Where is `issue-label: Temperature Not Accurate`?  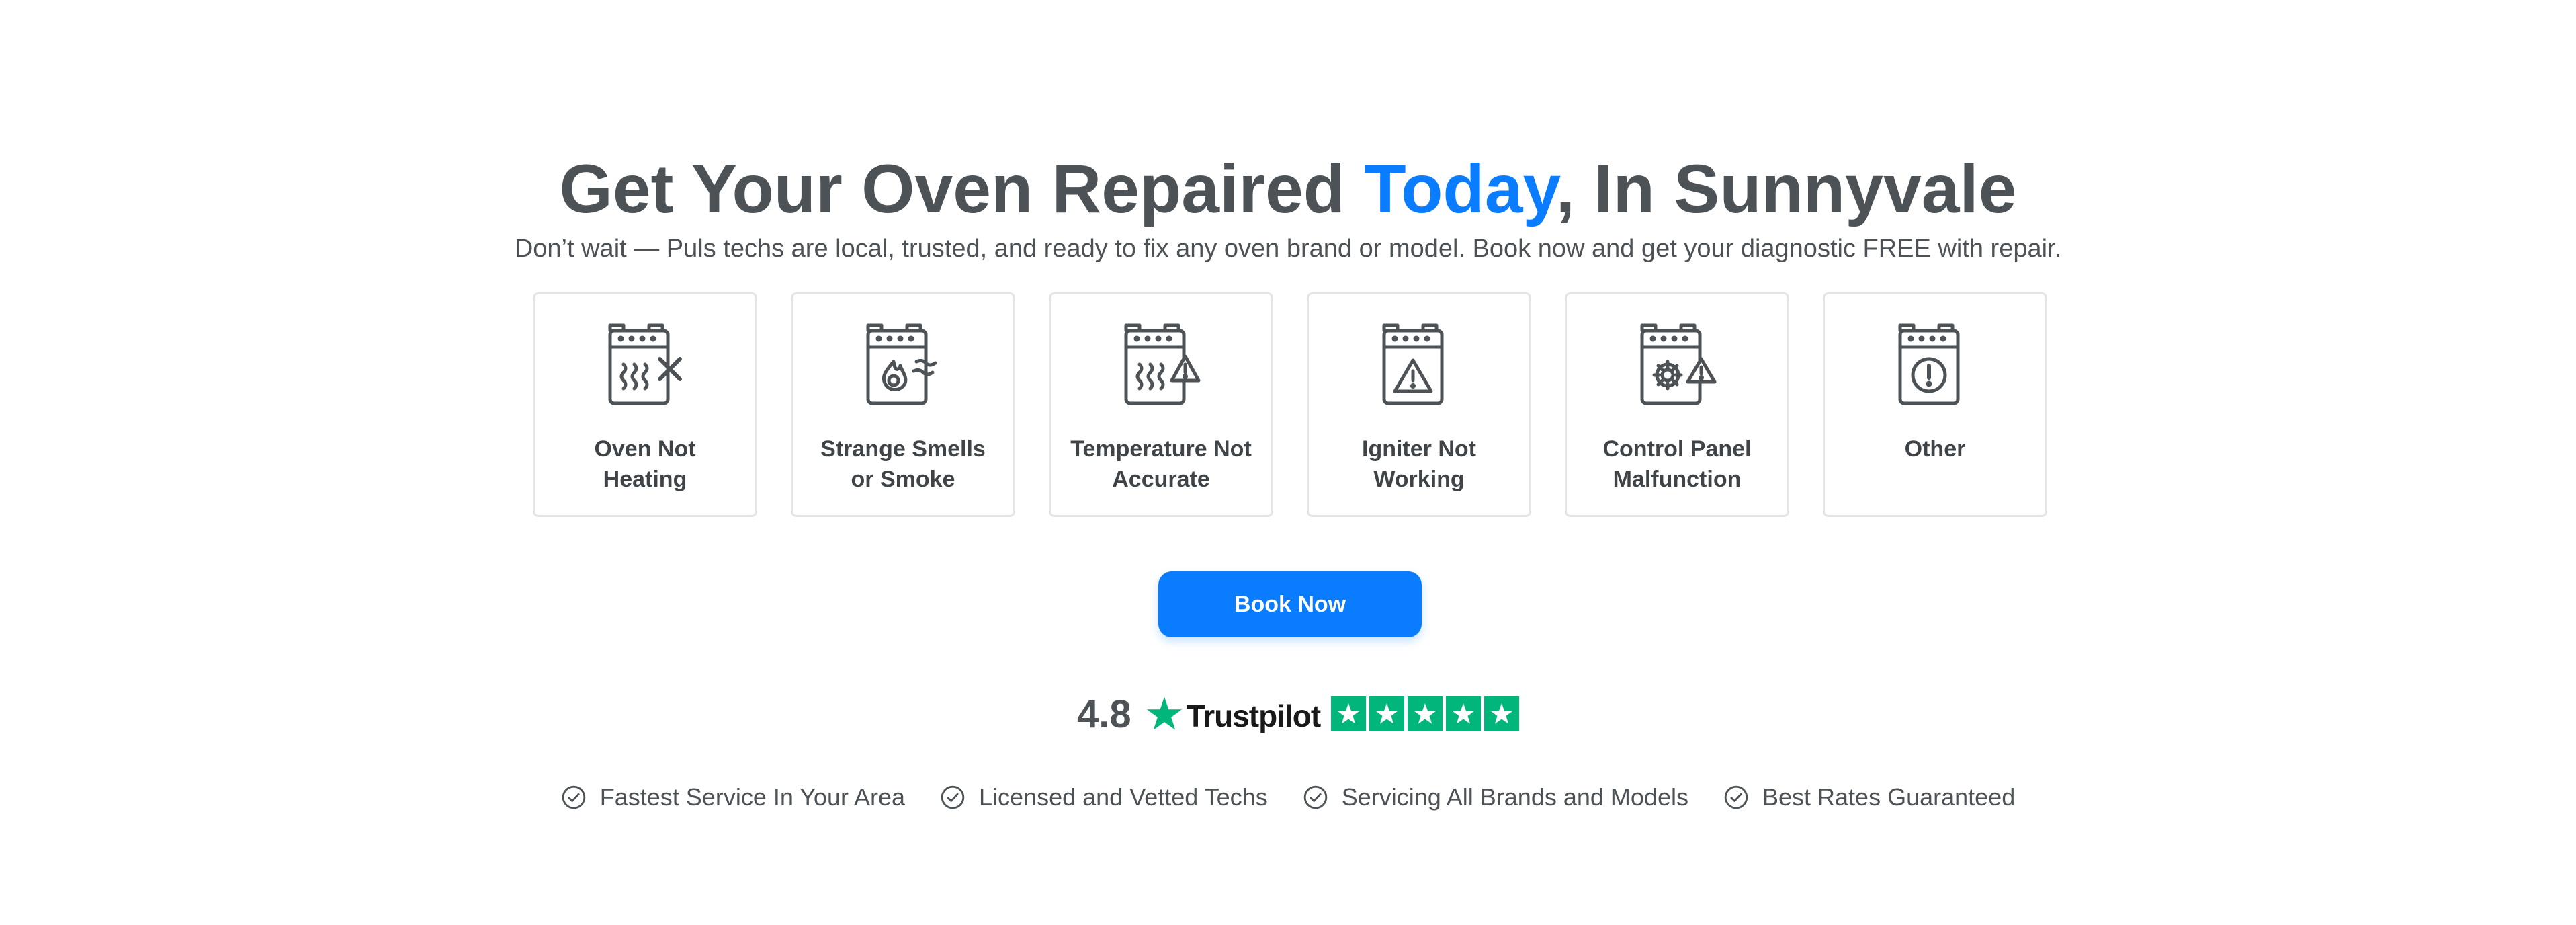 issue-label: Temperature Not Accurate is located at coordinates (1161, 464).